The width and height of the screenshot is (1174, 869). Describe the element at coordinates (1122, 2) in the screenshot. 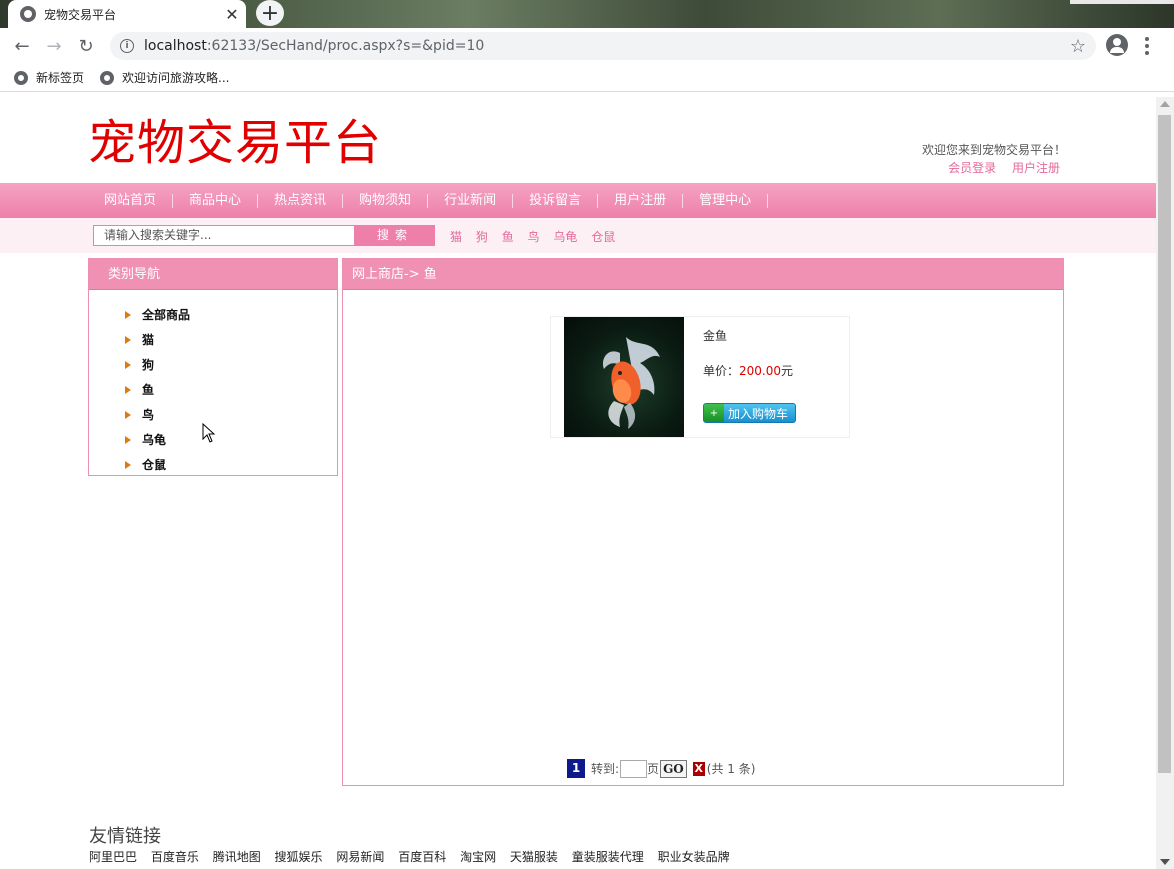

I see `window-controls-strip` at that location.